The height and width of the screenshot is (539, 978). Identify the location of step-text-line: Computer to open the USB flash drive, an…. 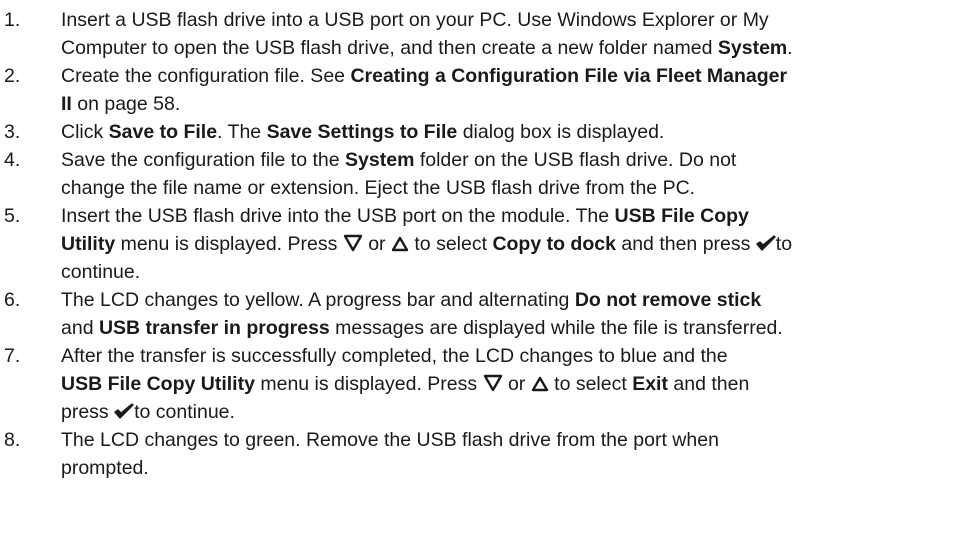
(513, 48).